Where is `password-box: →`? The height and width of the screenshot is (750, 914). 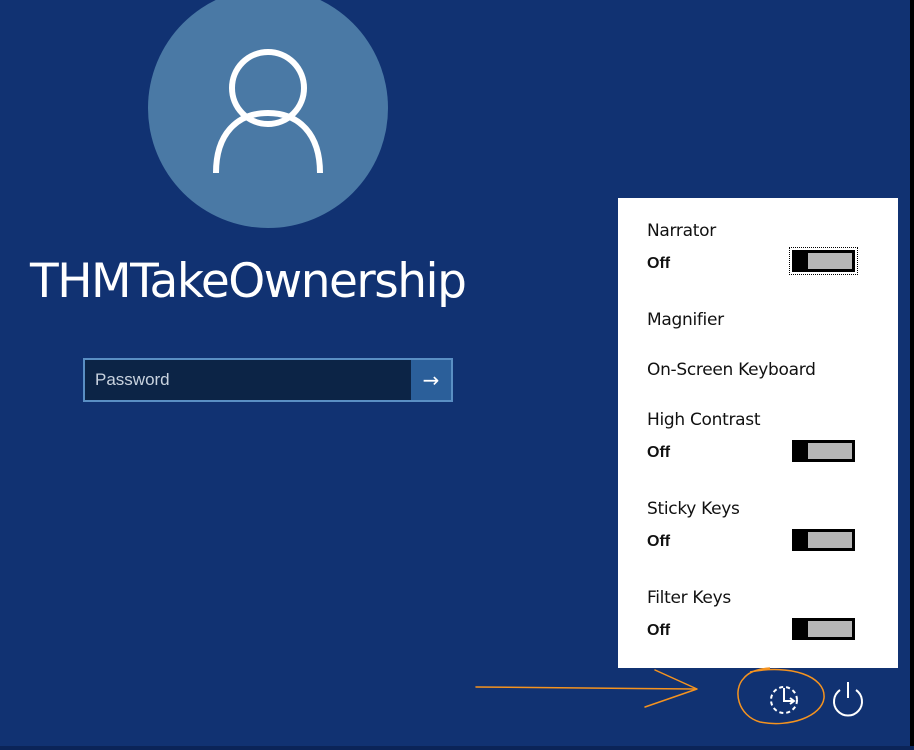 password-box: → is located at coordinates (268, 380).